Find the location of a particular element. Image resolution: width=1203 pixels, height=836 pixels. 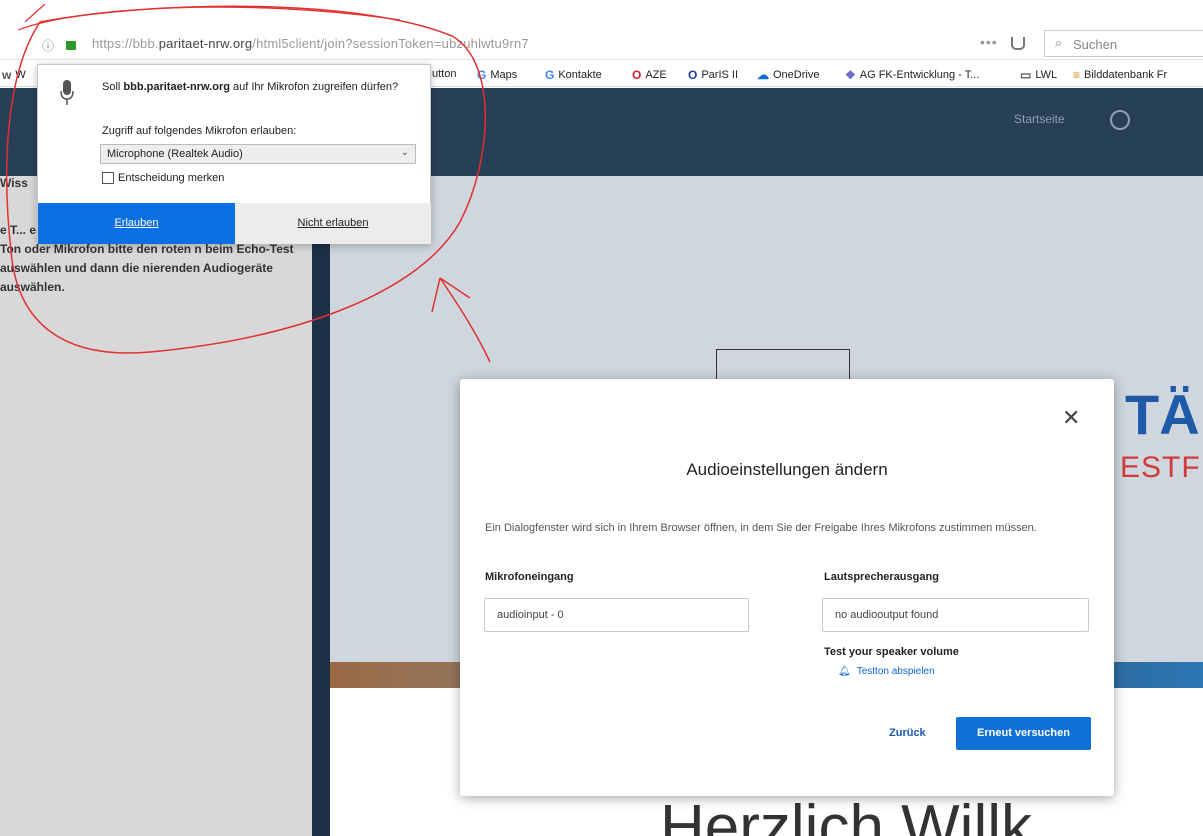

allow-button: Erlauben is located at coordinates (136, 223).